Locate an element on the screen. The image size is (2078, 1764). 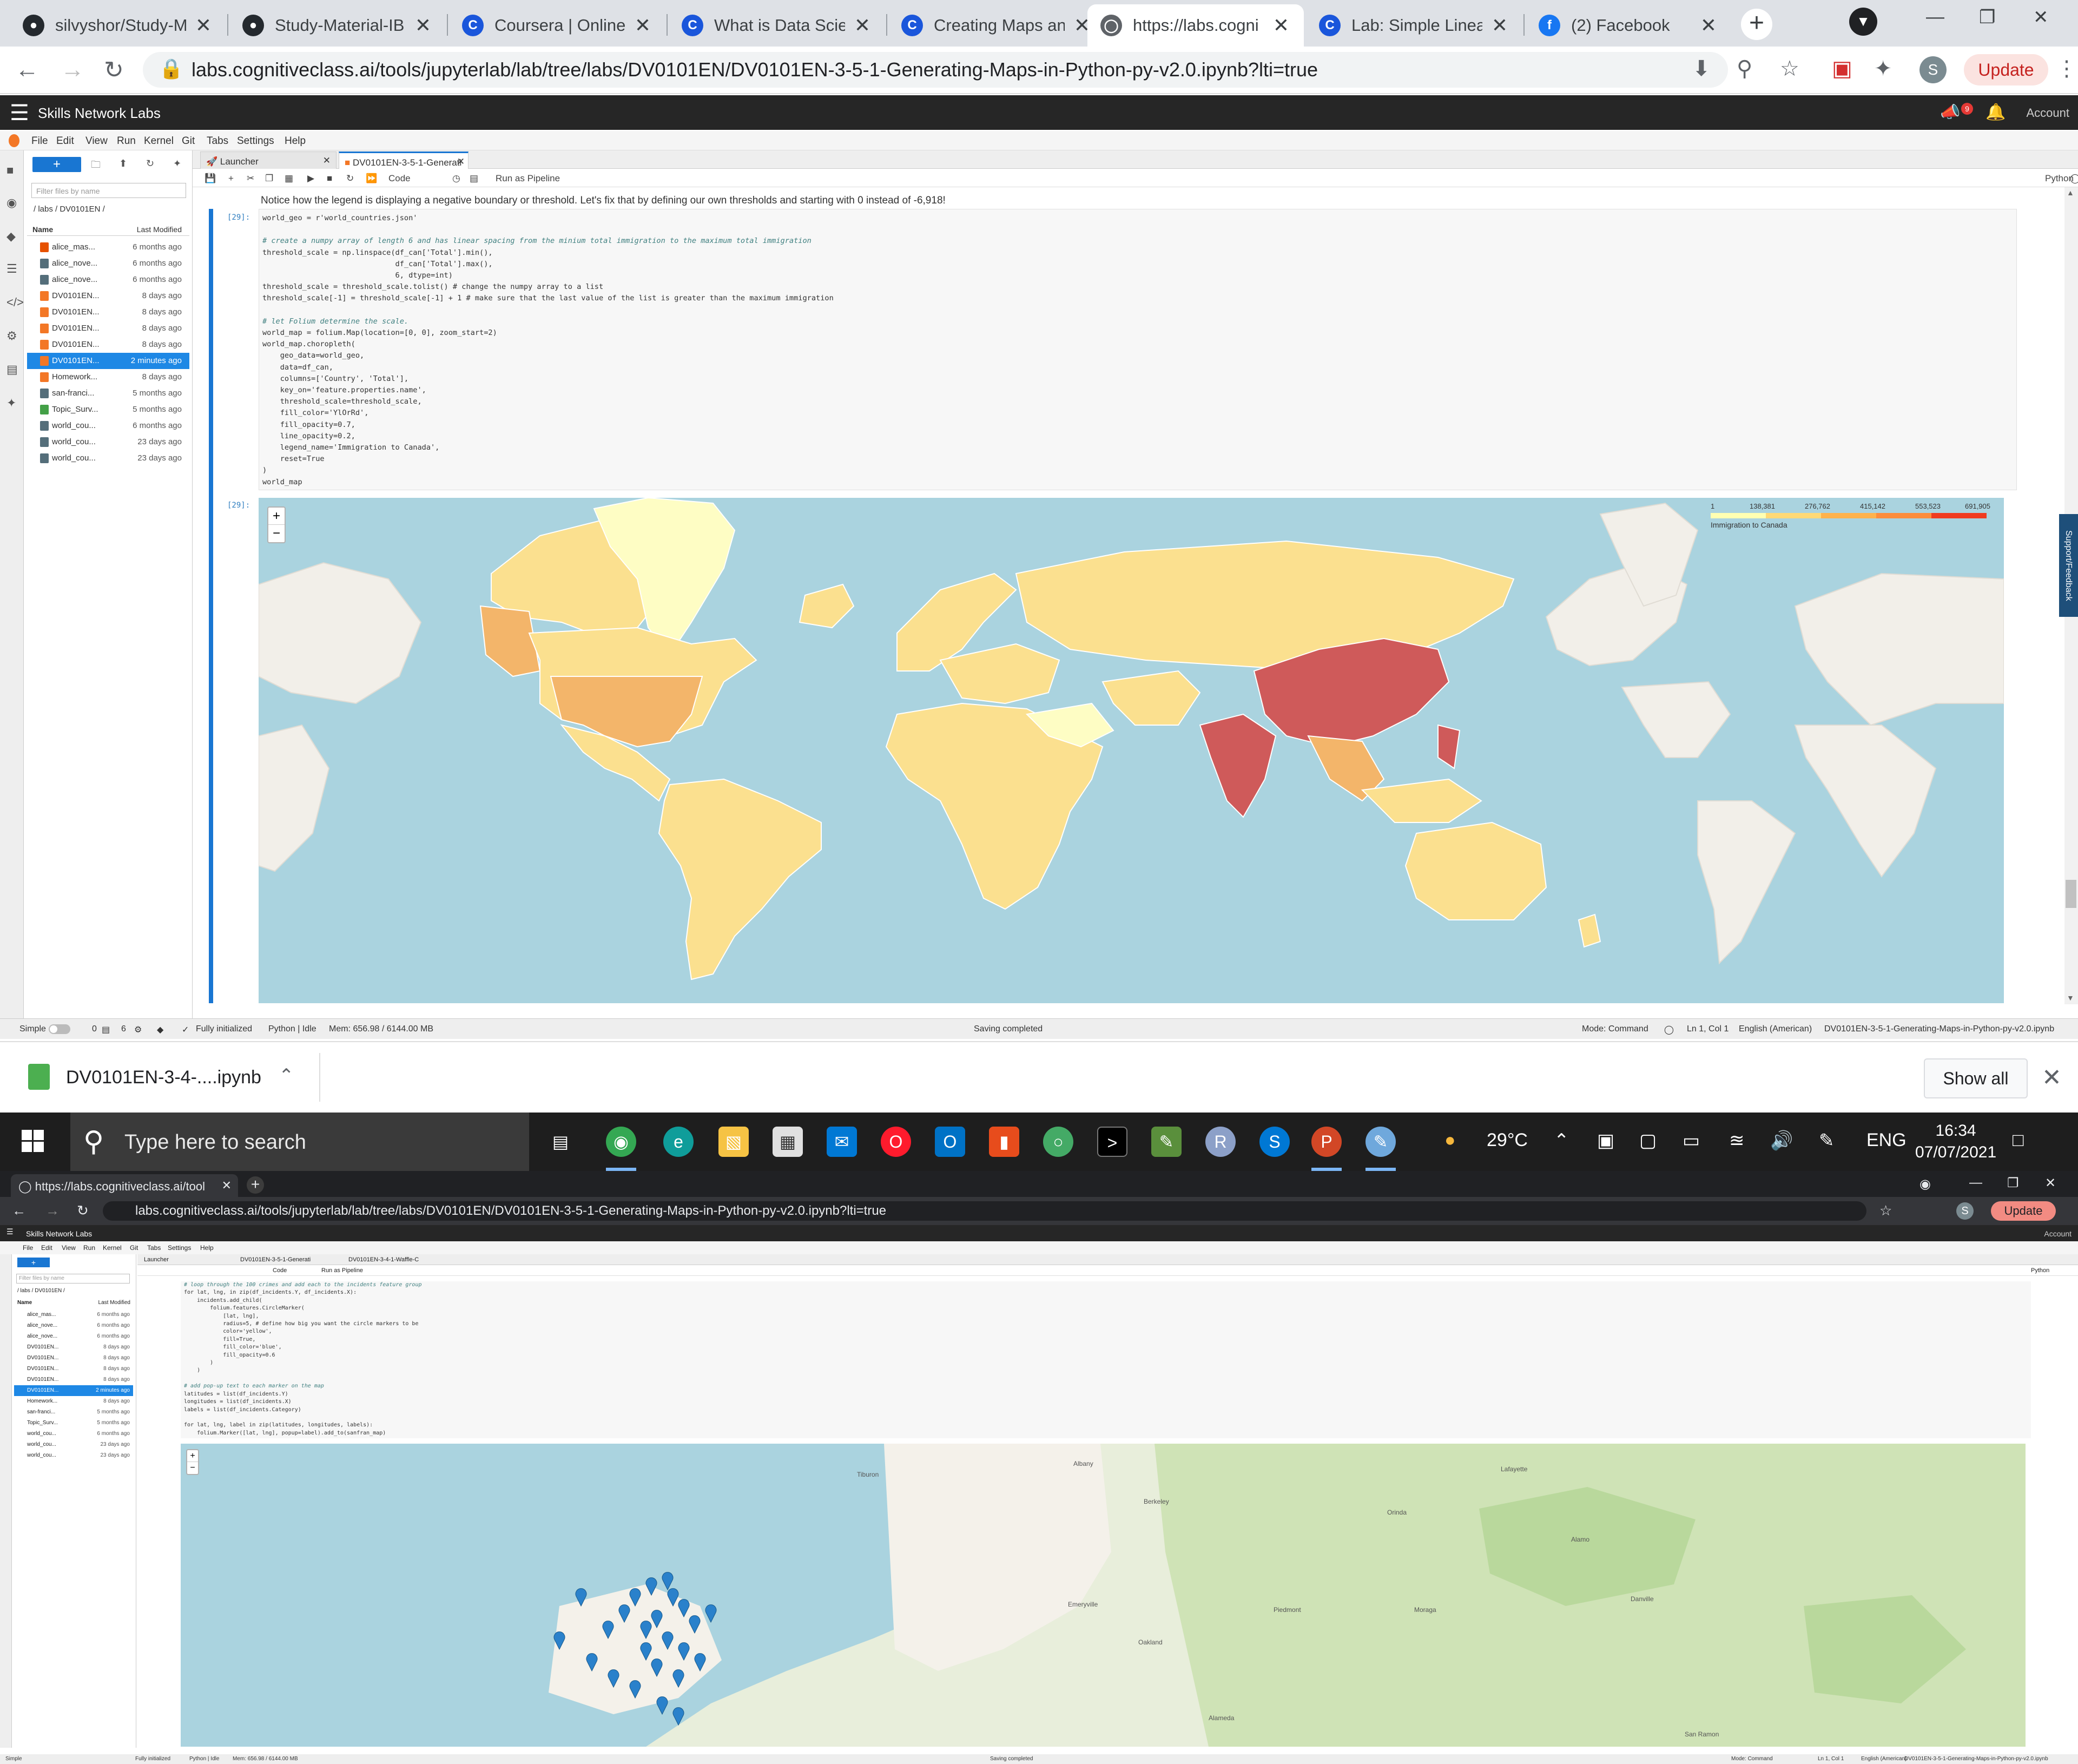
file-row: Topic_Surv... 5 months ago is located at coordinates (73, 1423).